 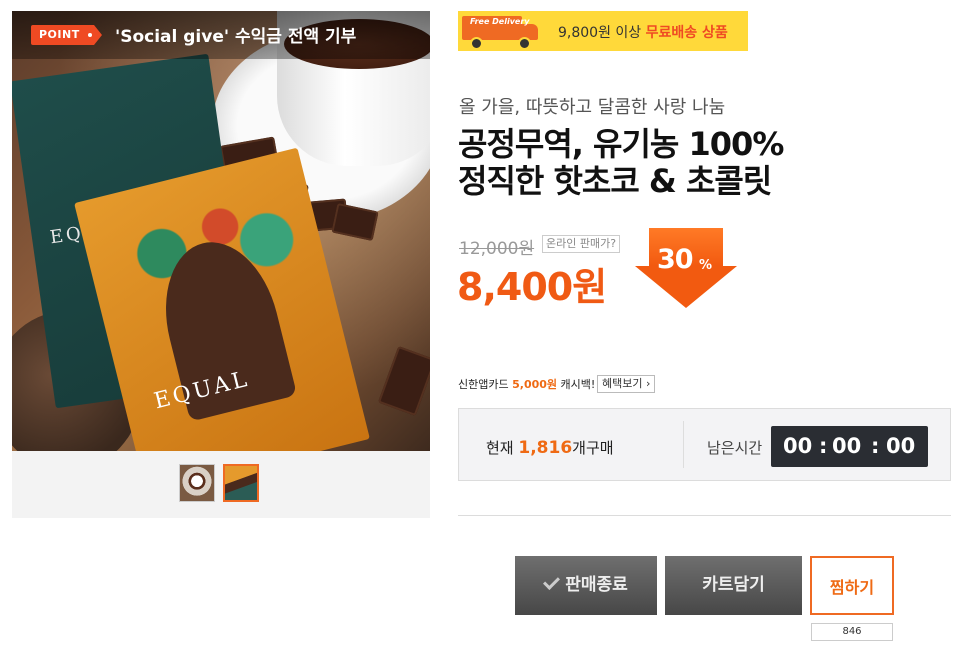 I want to click on discount-value: 30, so click(x=675, y=259).